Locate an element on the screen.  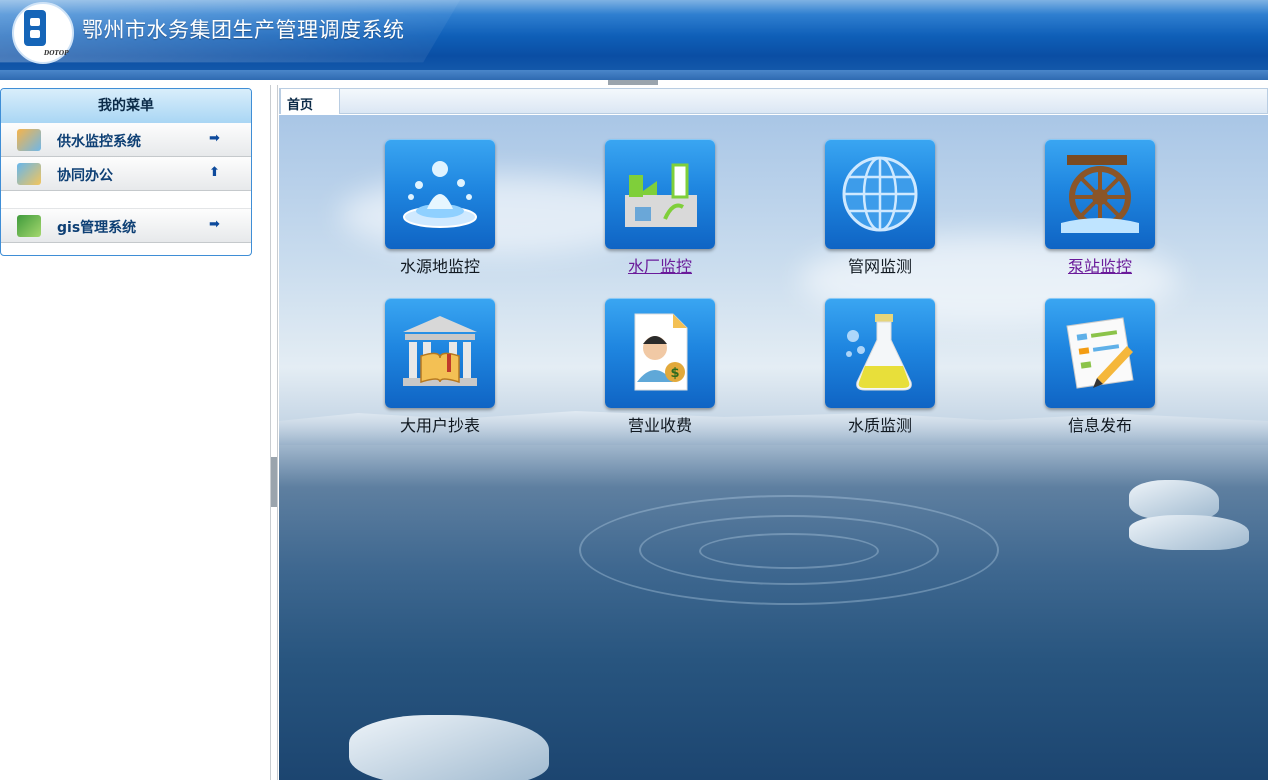
document-pencil-icon is located at coordinates (1100, 353).